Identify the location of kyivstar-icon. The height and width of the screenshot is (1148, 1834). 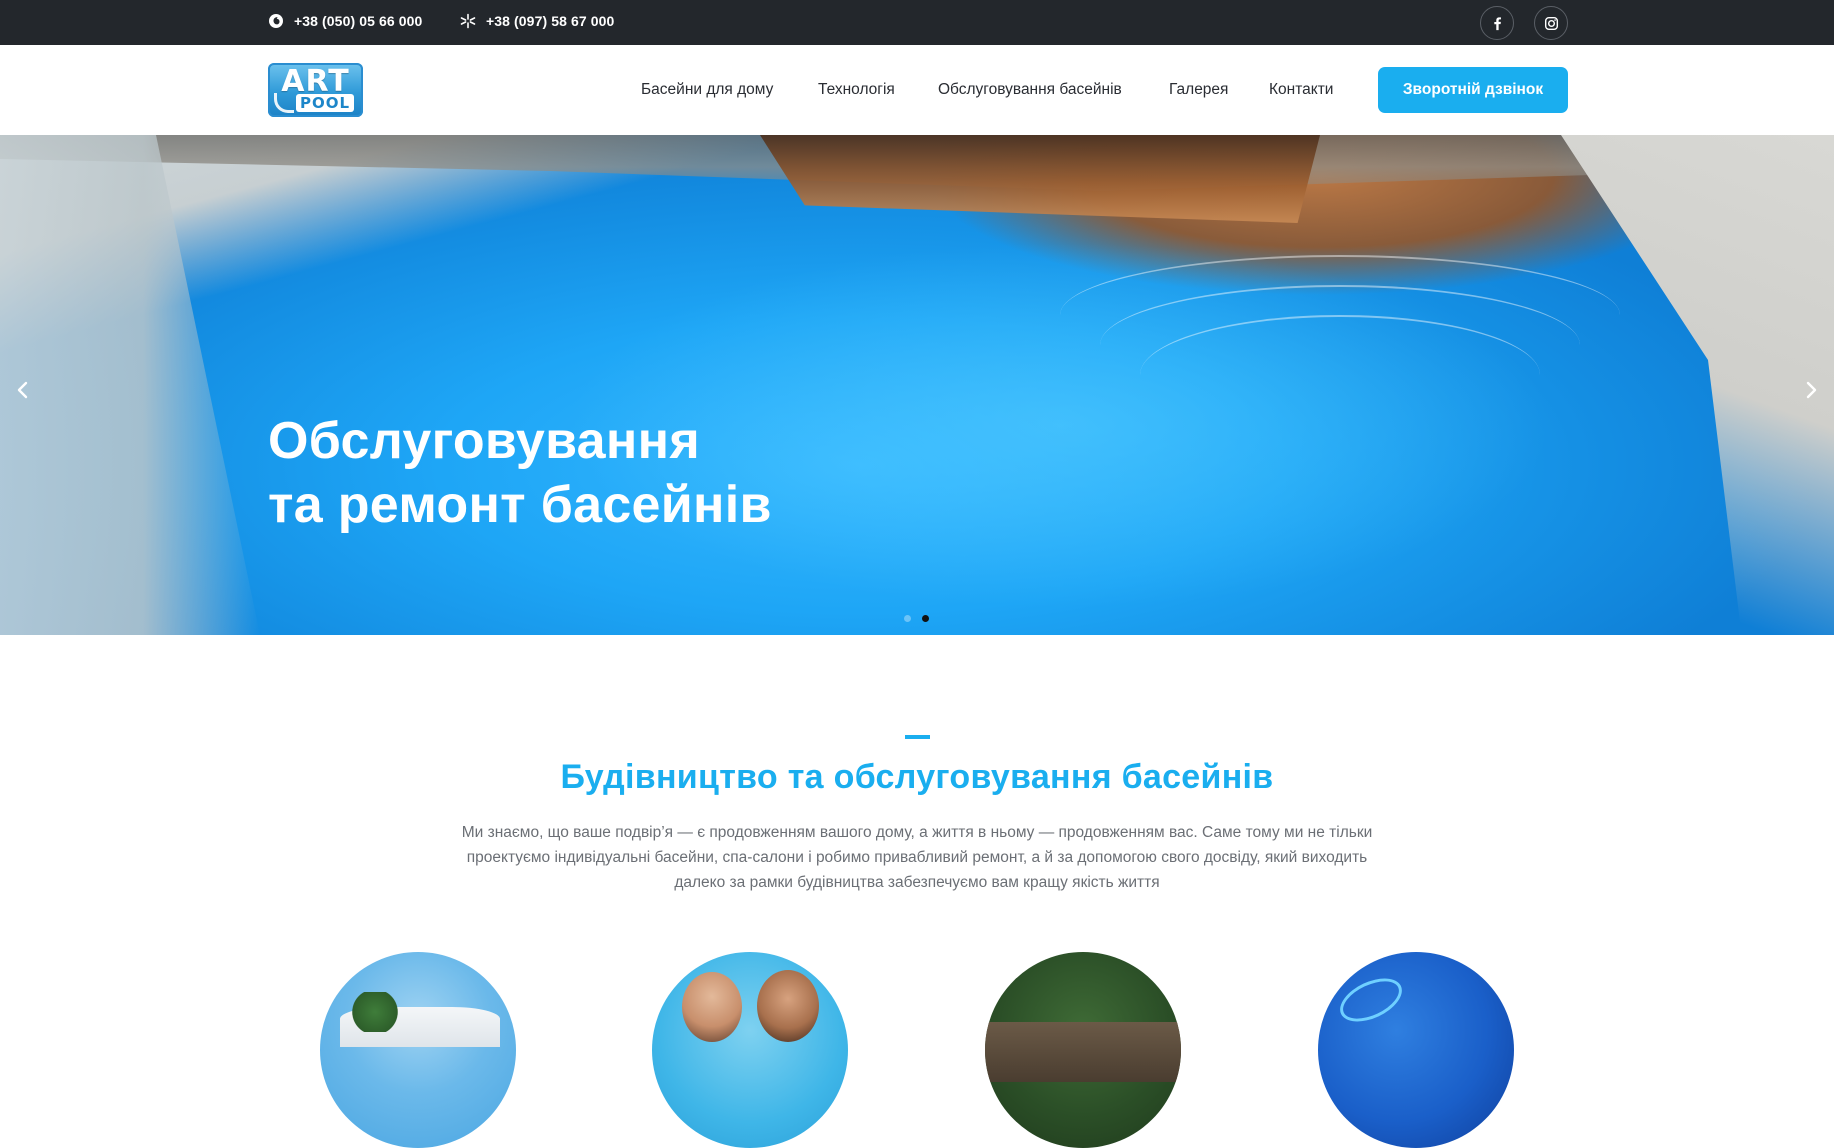
(468, 21).